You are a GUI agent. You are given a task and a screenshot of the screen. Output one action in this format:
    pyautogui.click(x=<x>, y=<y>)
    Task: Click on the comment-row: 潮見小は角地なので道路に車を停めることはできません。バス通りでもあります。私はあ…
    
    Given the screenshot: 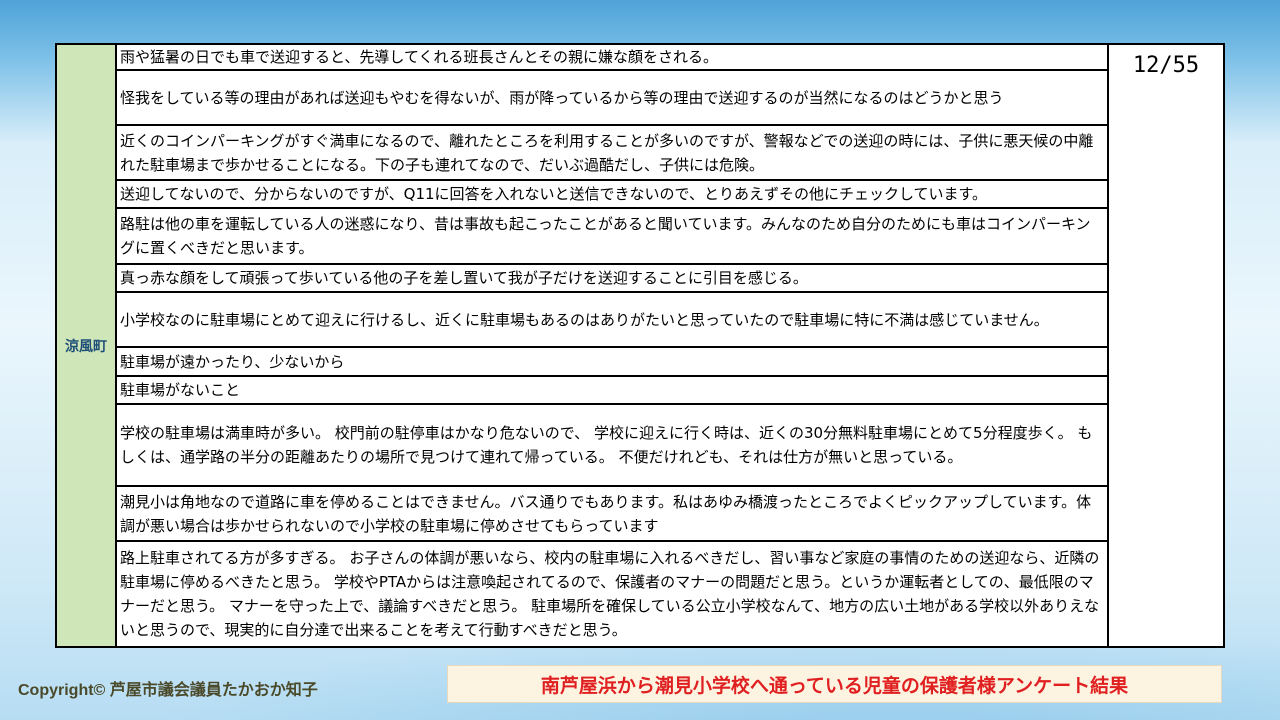 What is the action you would take?
    pyautogui.click(x=612, y=514)
    